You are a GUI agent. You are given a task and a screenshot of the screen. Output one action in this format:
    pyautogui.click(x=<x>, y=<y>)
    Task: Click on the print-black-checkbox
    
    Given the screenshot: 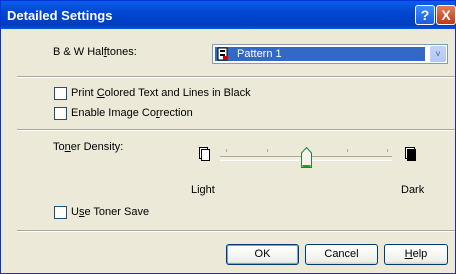 What is the action you would take?
    pyautogui.click(x=60, y=93)
    